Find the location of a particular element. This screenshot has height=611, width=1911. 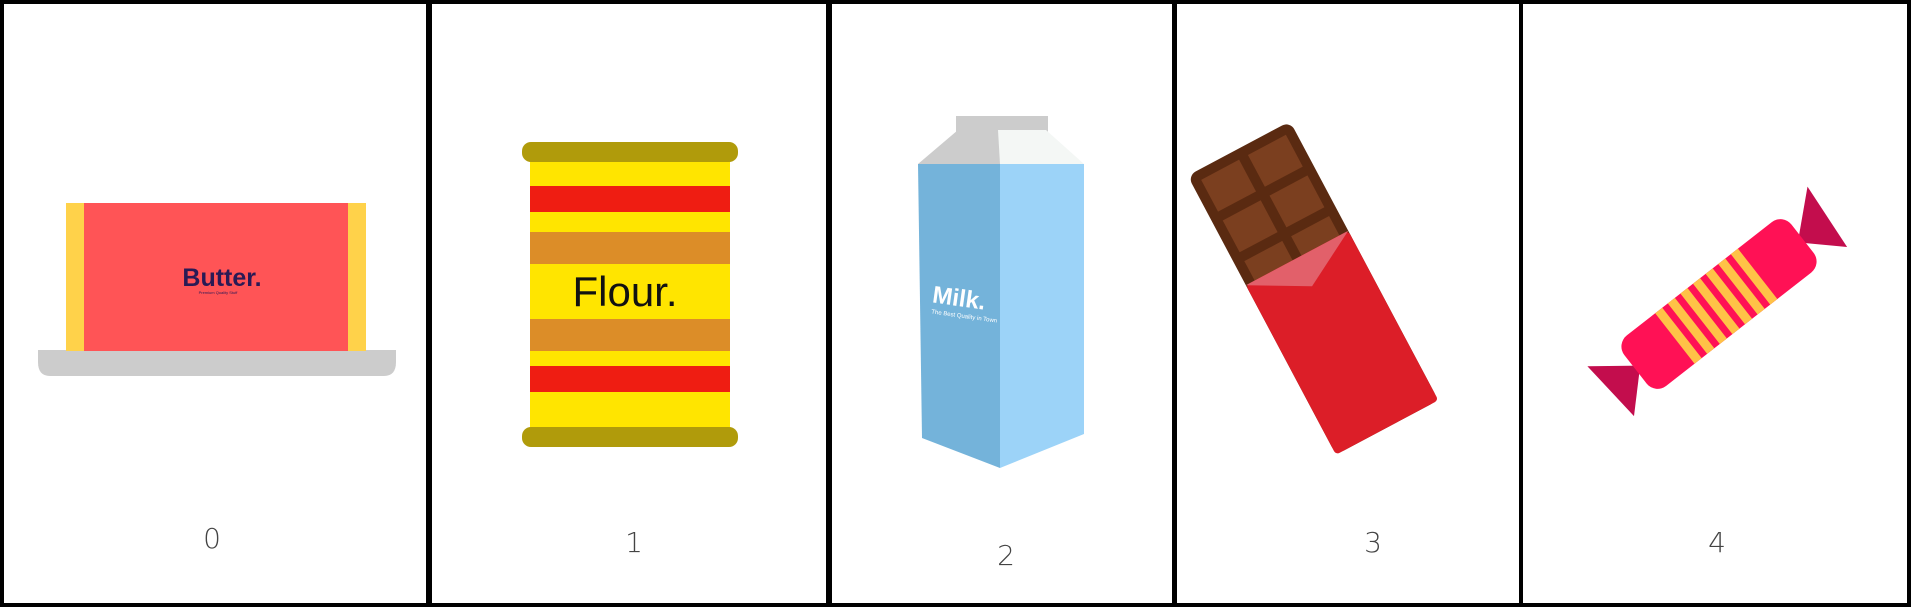

flour-stripe-red-bottom is located at coordinates (630, 379).